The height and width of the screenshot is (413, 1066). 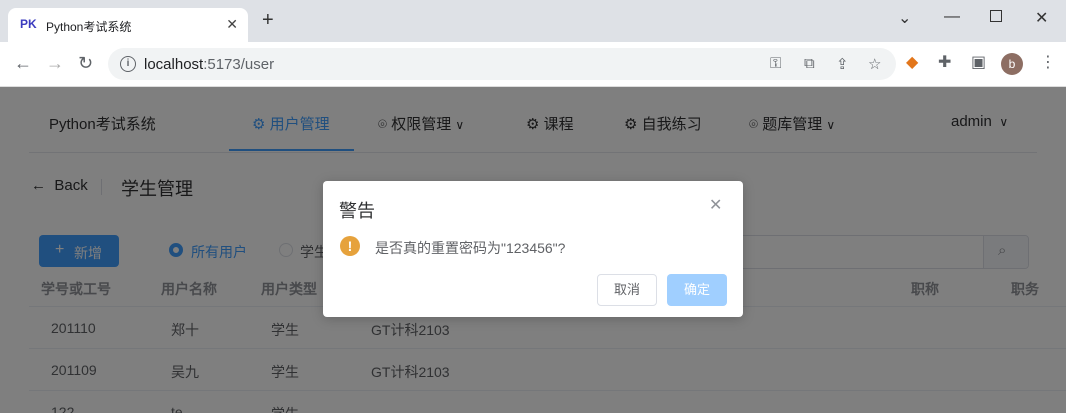 What do you see at coordinates (89, 27) in the screenshot?
I see `tab-title: Python考试系统` at bounding box center [89, 27].